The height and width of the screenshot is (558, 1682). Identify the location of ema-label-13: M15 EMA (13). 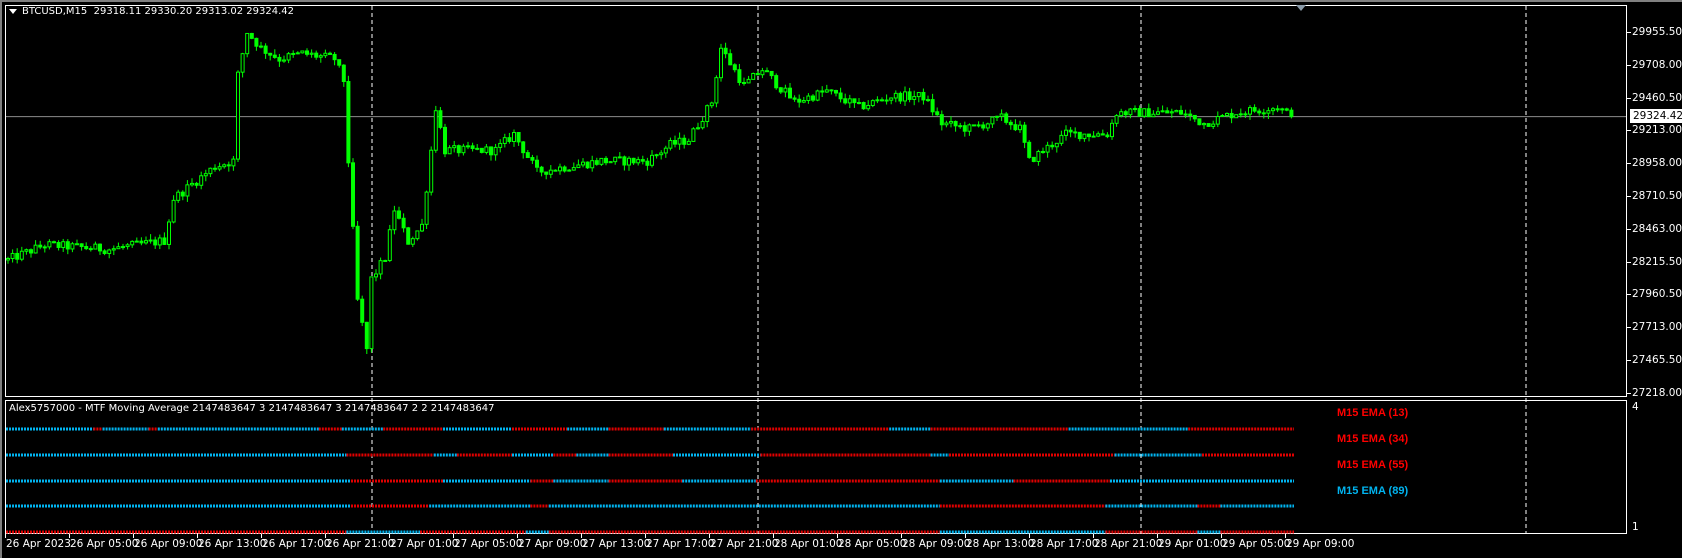
(1373, 413).